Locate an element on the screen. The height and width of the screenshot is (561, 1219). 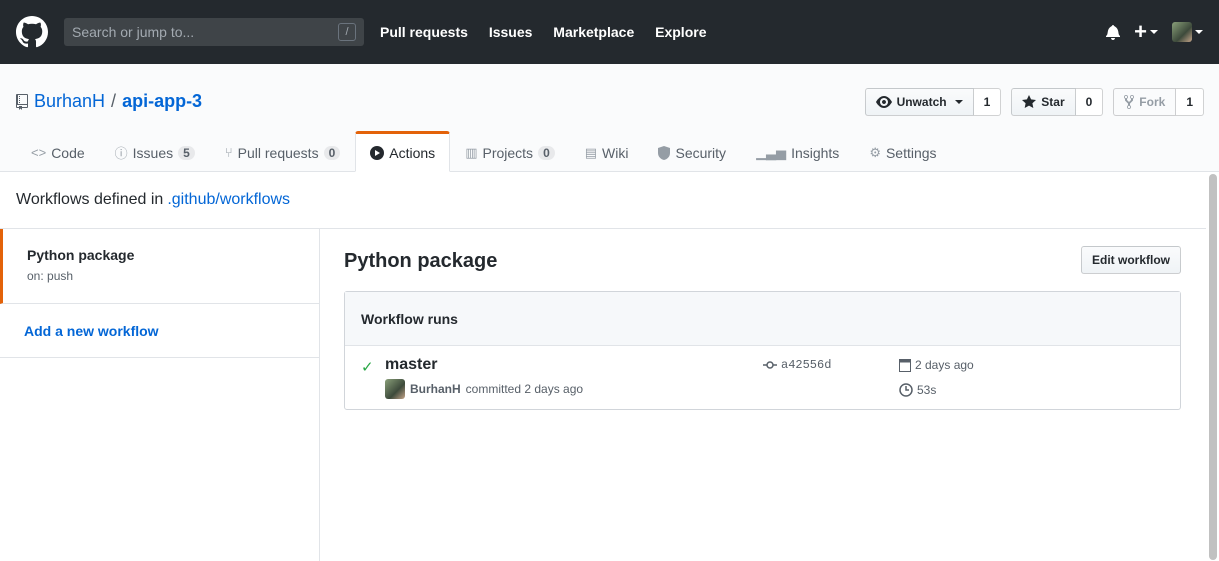
tab-insights: ▁▃▅ Insights is located at coordinates (797, 151).